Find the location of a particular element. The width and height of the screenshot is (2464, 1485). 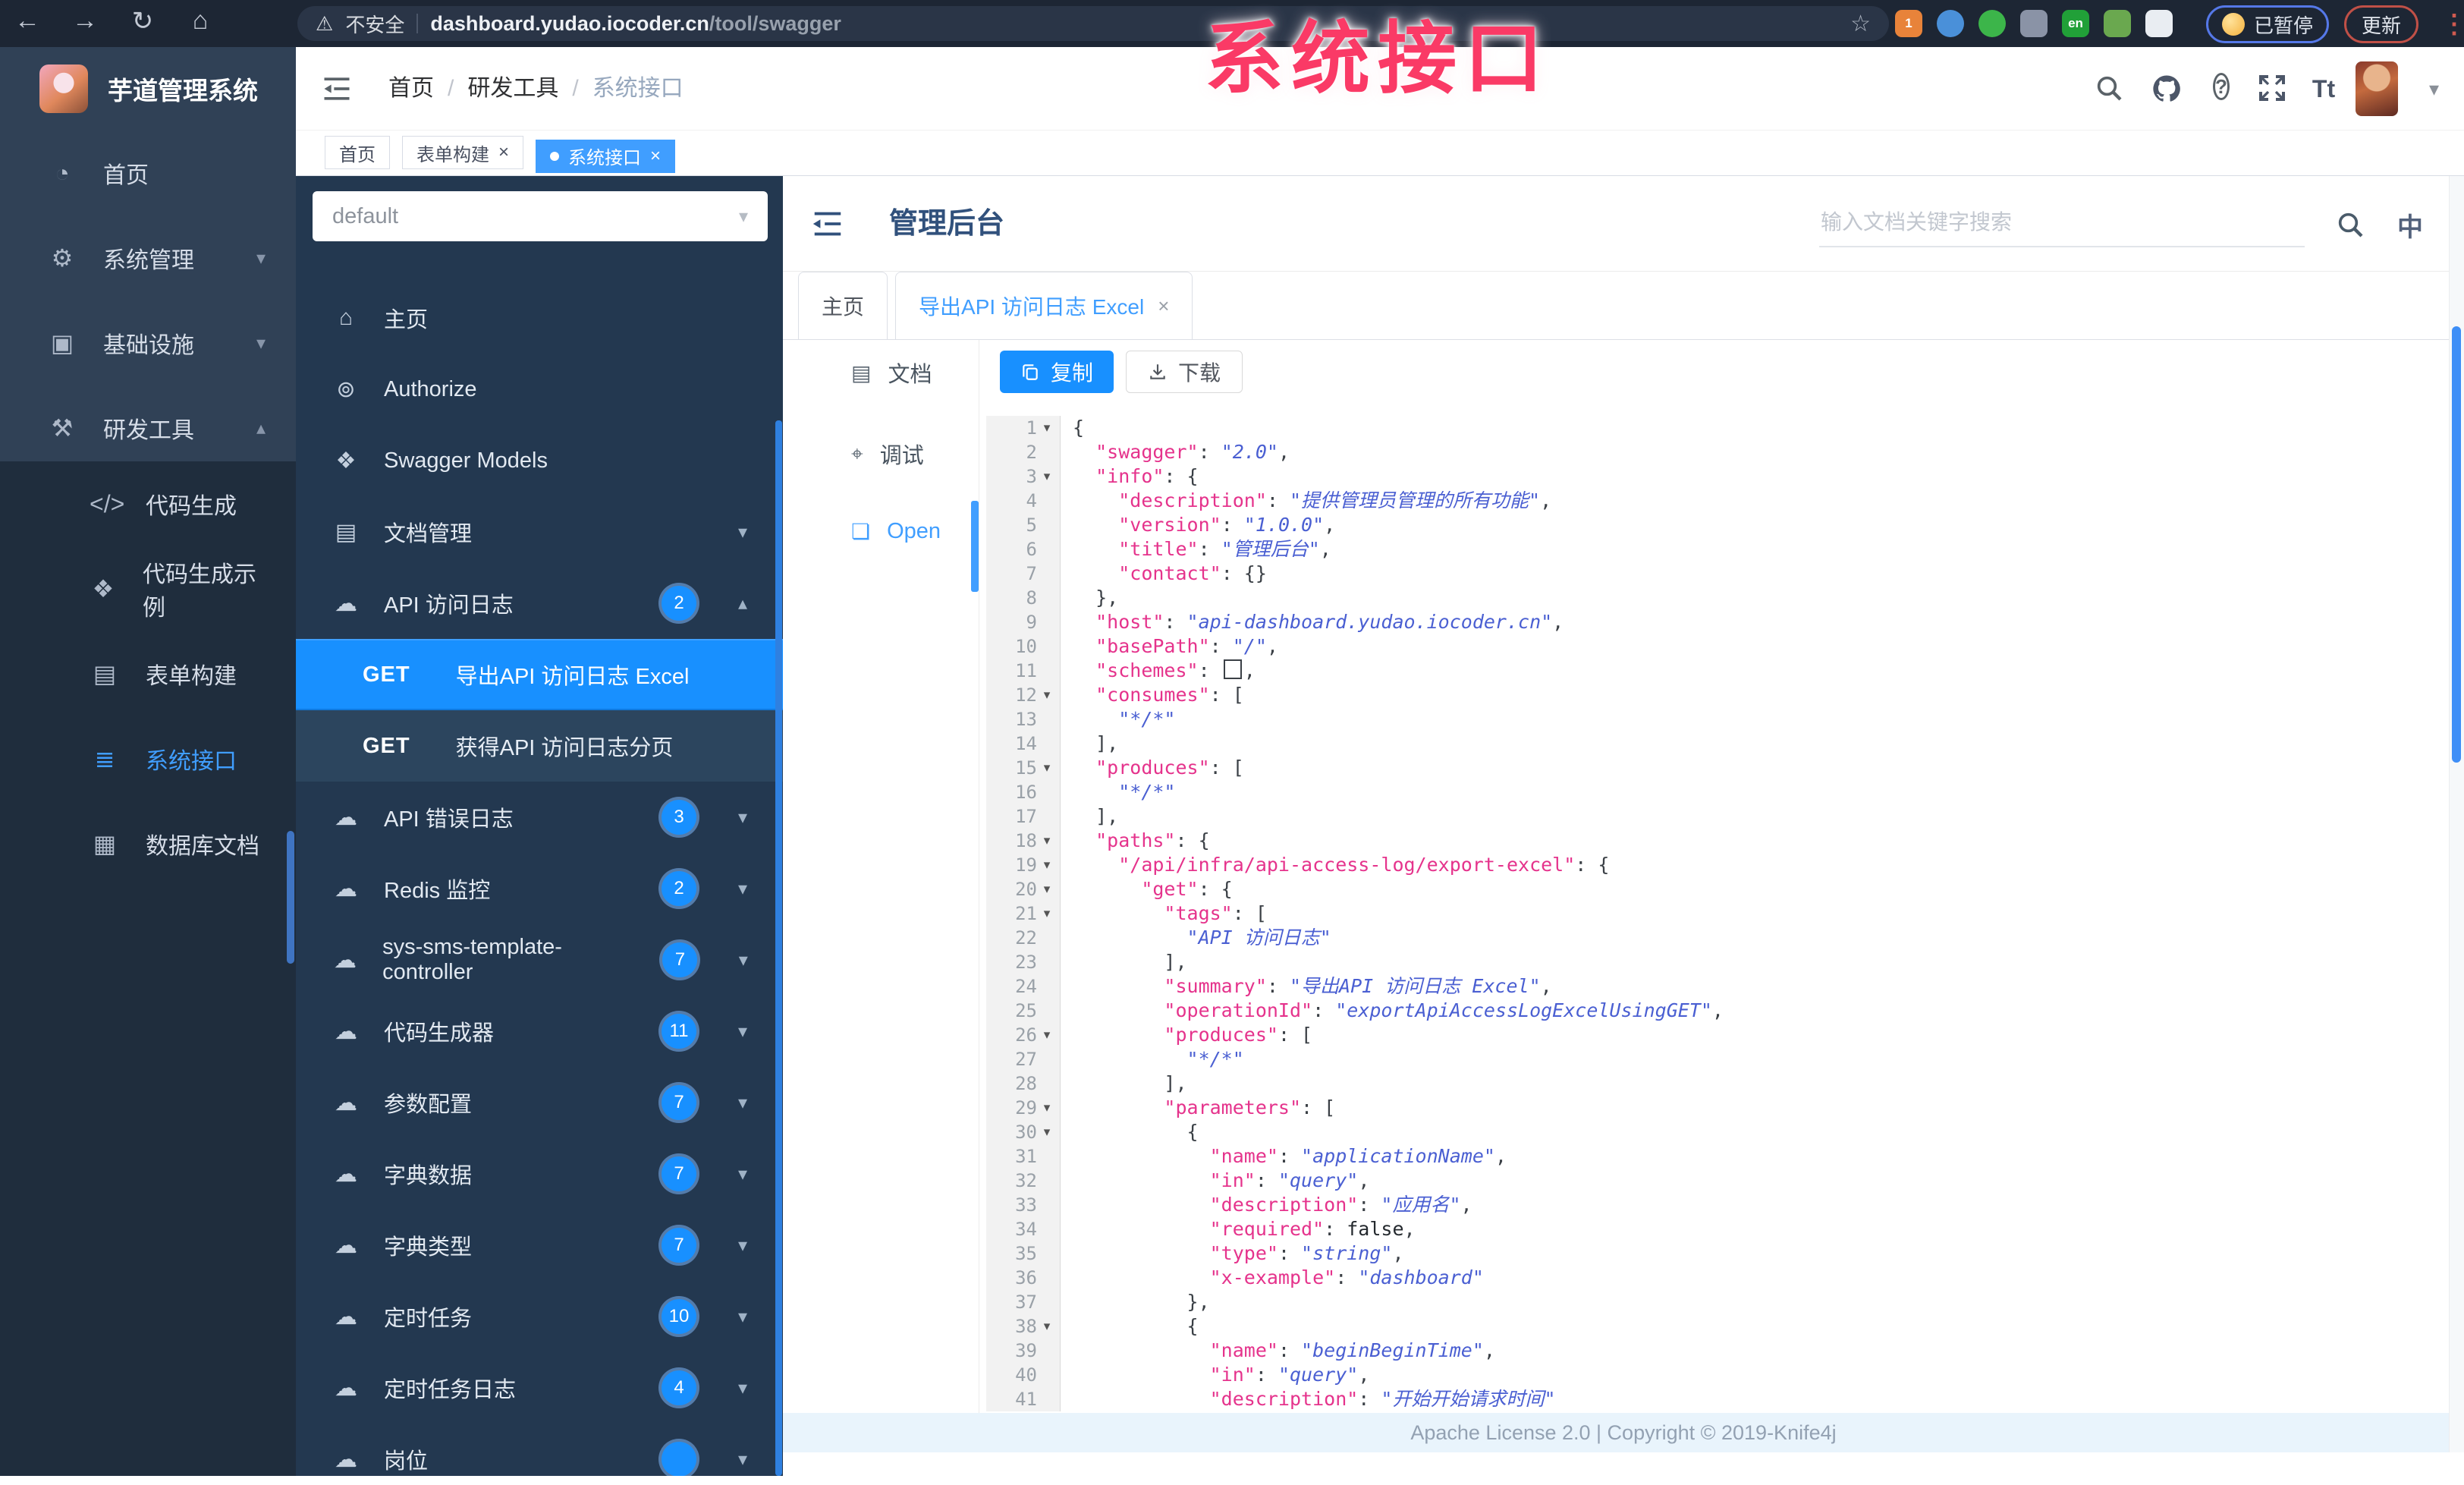

swagger-group-select: default ▾ is located at coordinates (540, 216).